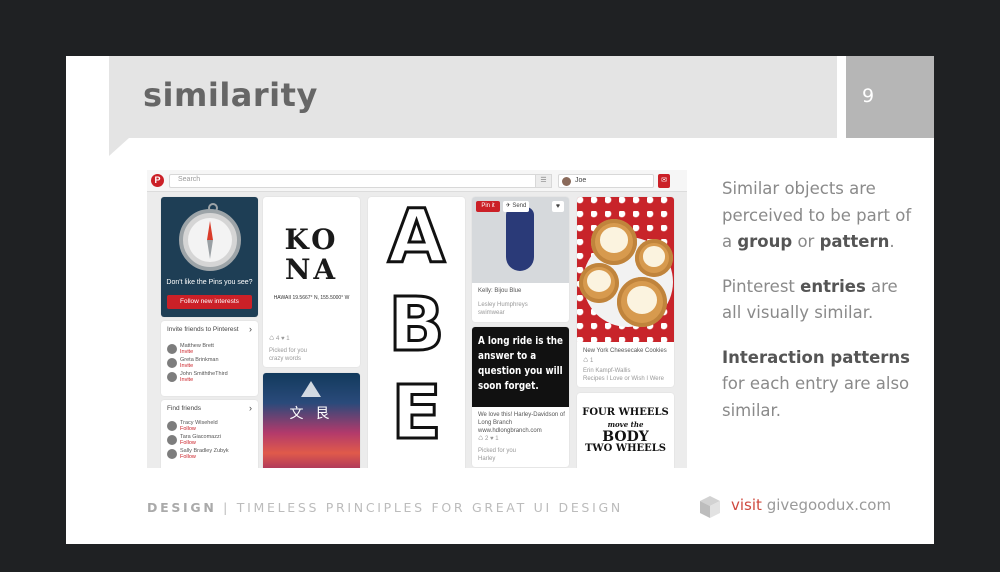 The width and height of the screenshot is (1000, 572). I want to click on friend-row: John SmiththeThird Invite, so click(211, 377).